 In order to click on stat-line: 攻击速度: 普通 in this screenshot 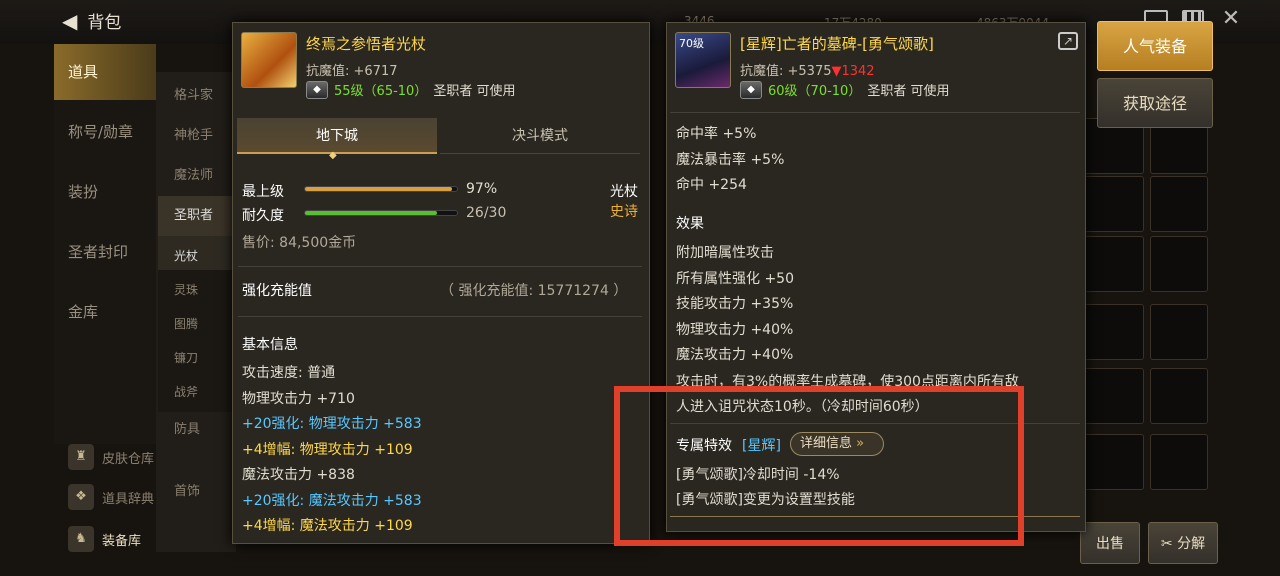, I will do `click(289, 373)`.